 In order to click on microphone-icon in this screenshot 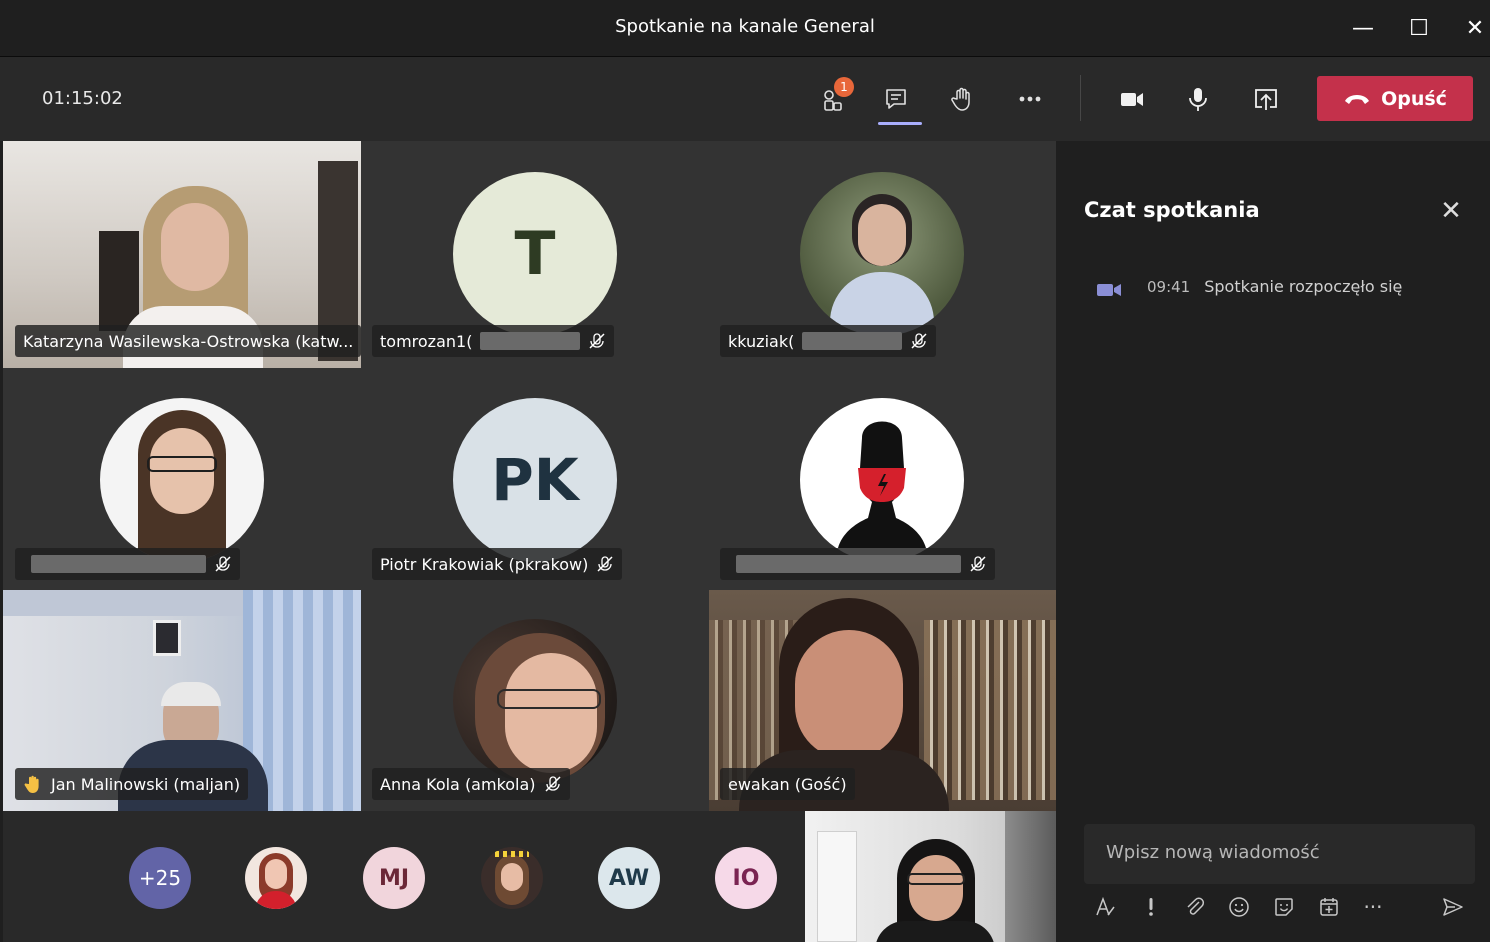, I will do `click(1198, 99)`.